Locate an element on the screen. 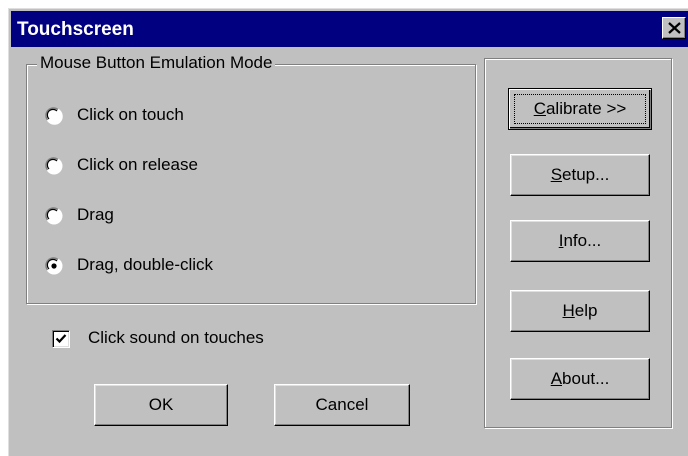 The image size is (688, 456). close-icon is located at coordinates (674, 28).